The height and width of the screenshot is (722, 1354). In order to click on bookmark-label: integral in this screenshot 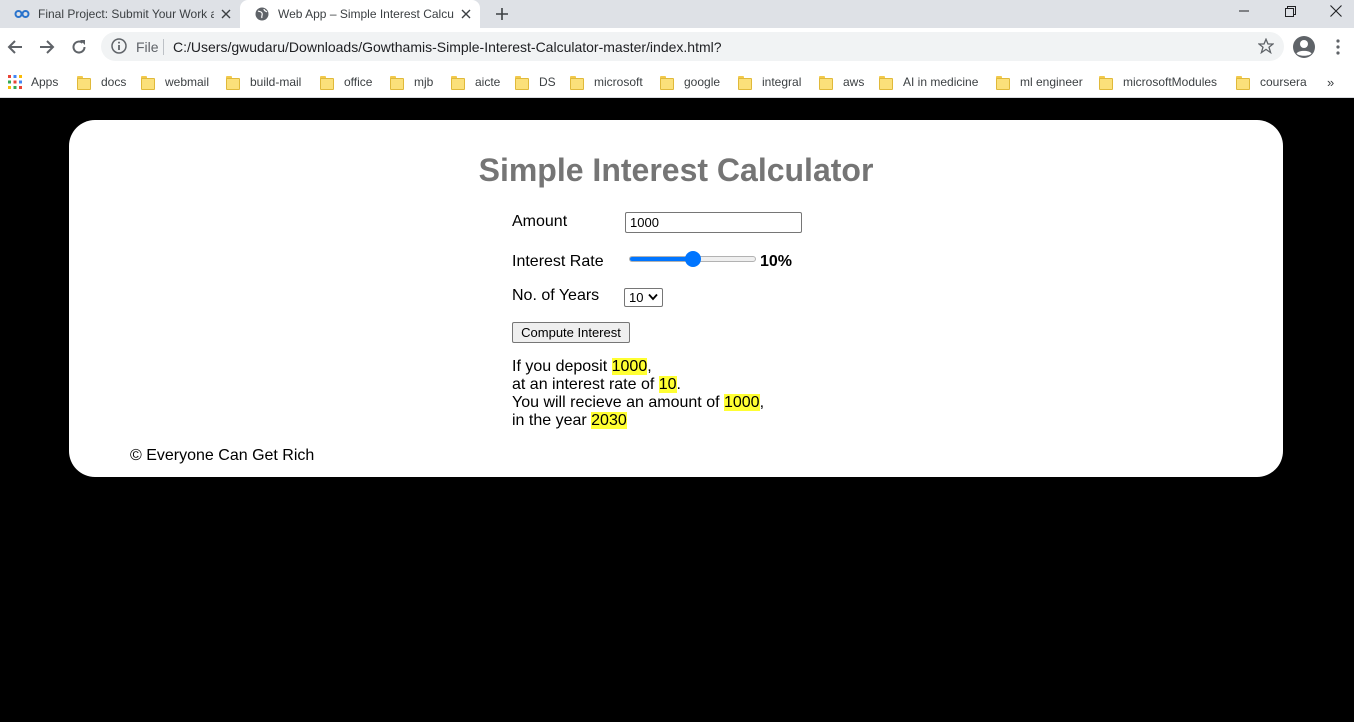, I will do `click(782, 82)`.